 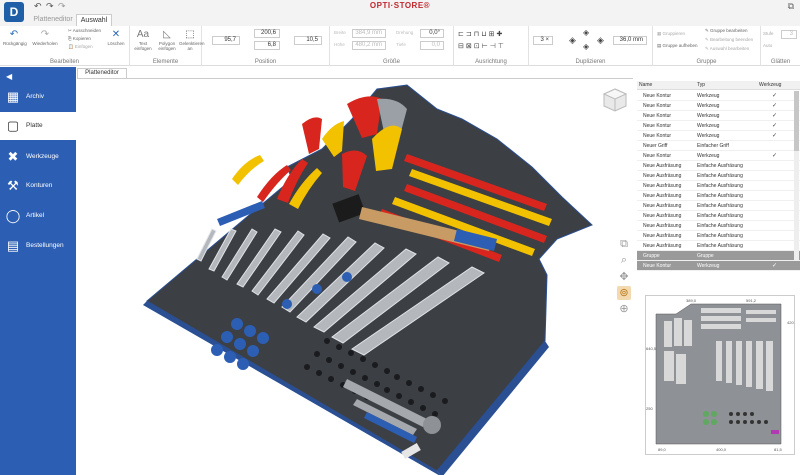 What do you see at coordinates (116, 34) in the screenshot?
I see `delete-icon: ✕` at bounding box center [116, 34].